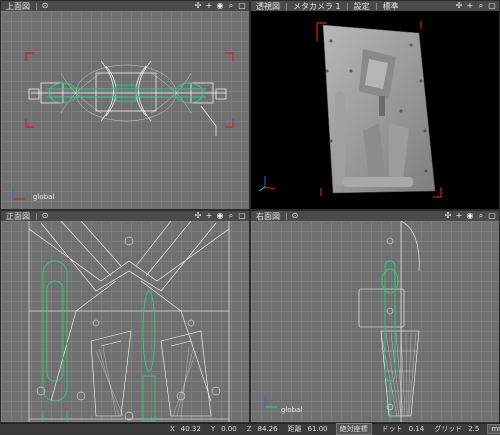 This screenshot has width=500, height=435. What do you see at coordinates (350, 109) in the screenshot?
I see `perspective-render` at bounding box center [350, 109].